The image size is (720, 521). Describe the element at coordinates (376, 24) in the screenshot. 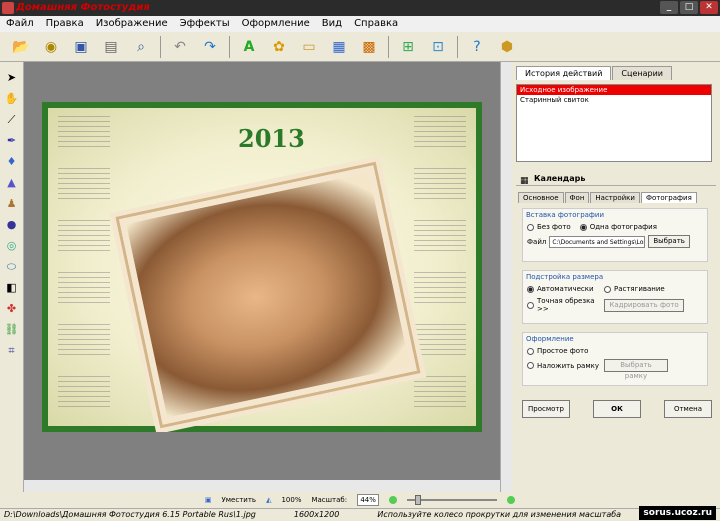

I see `menu-help: Справка` at that location.